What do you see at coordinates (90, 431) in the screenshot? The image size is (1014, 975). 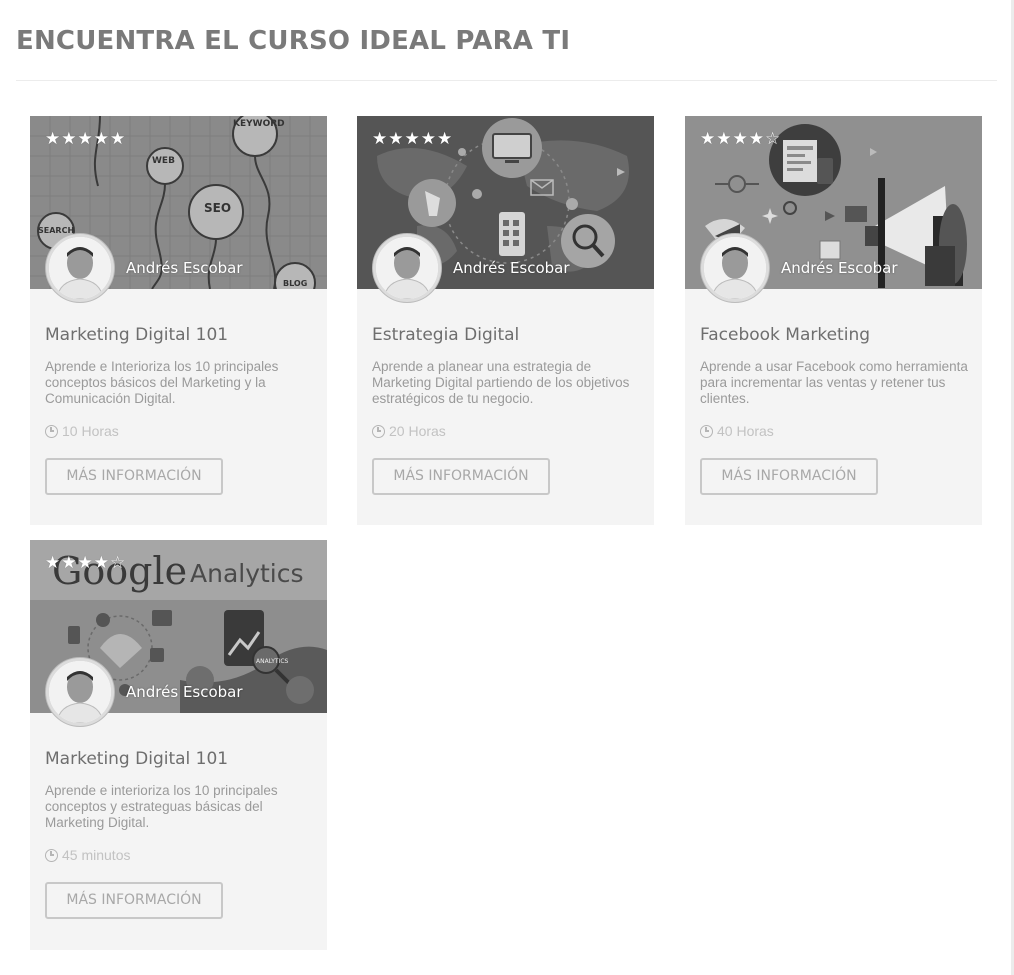 I see `duration-text: 10 Horas` at bounding box center [90, 431].